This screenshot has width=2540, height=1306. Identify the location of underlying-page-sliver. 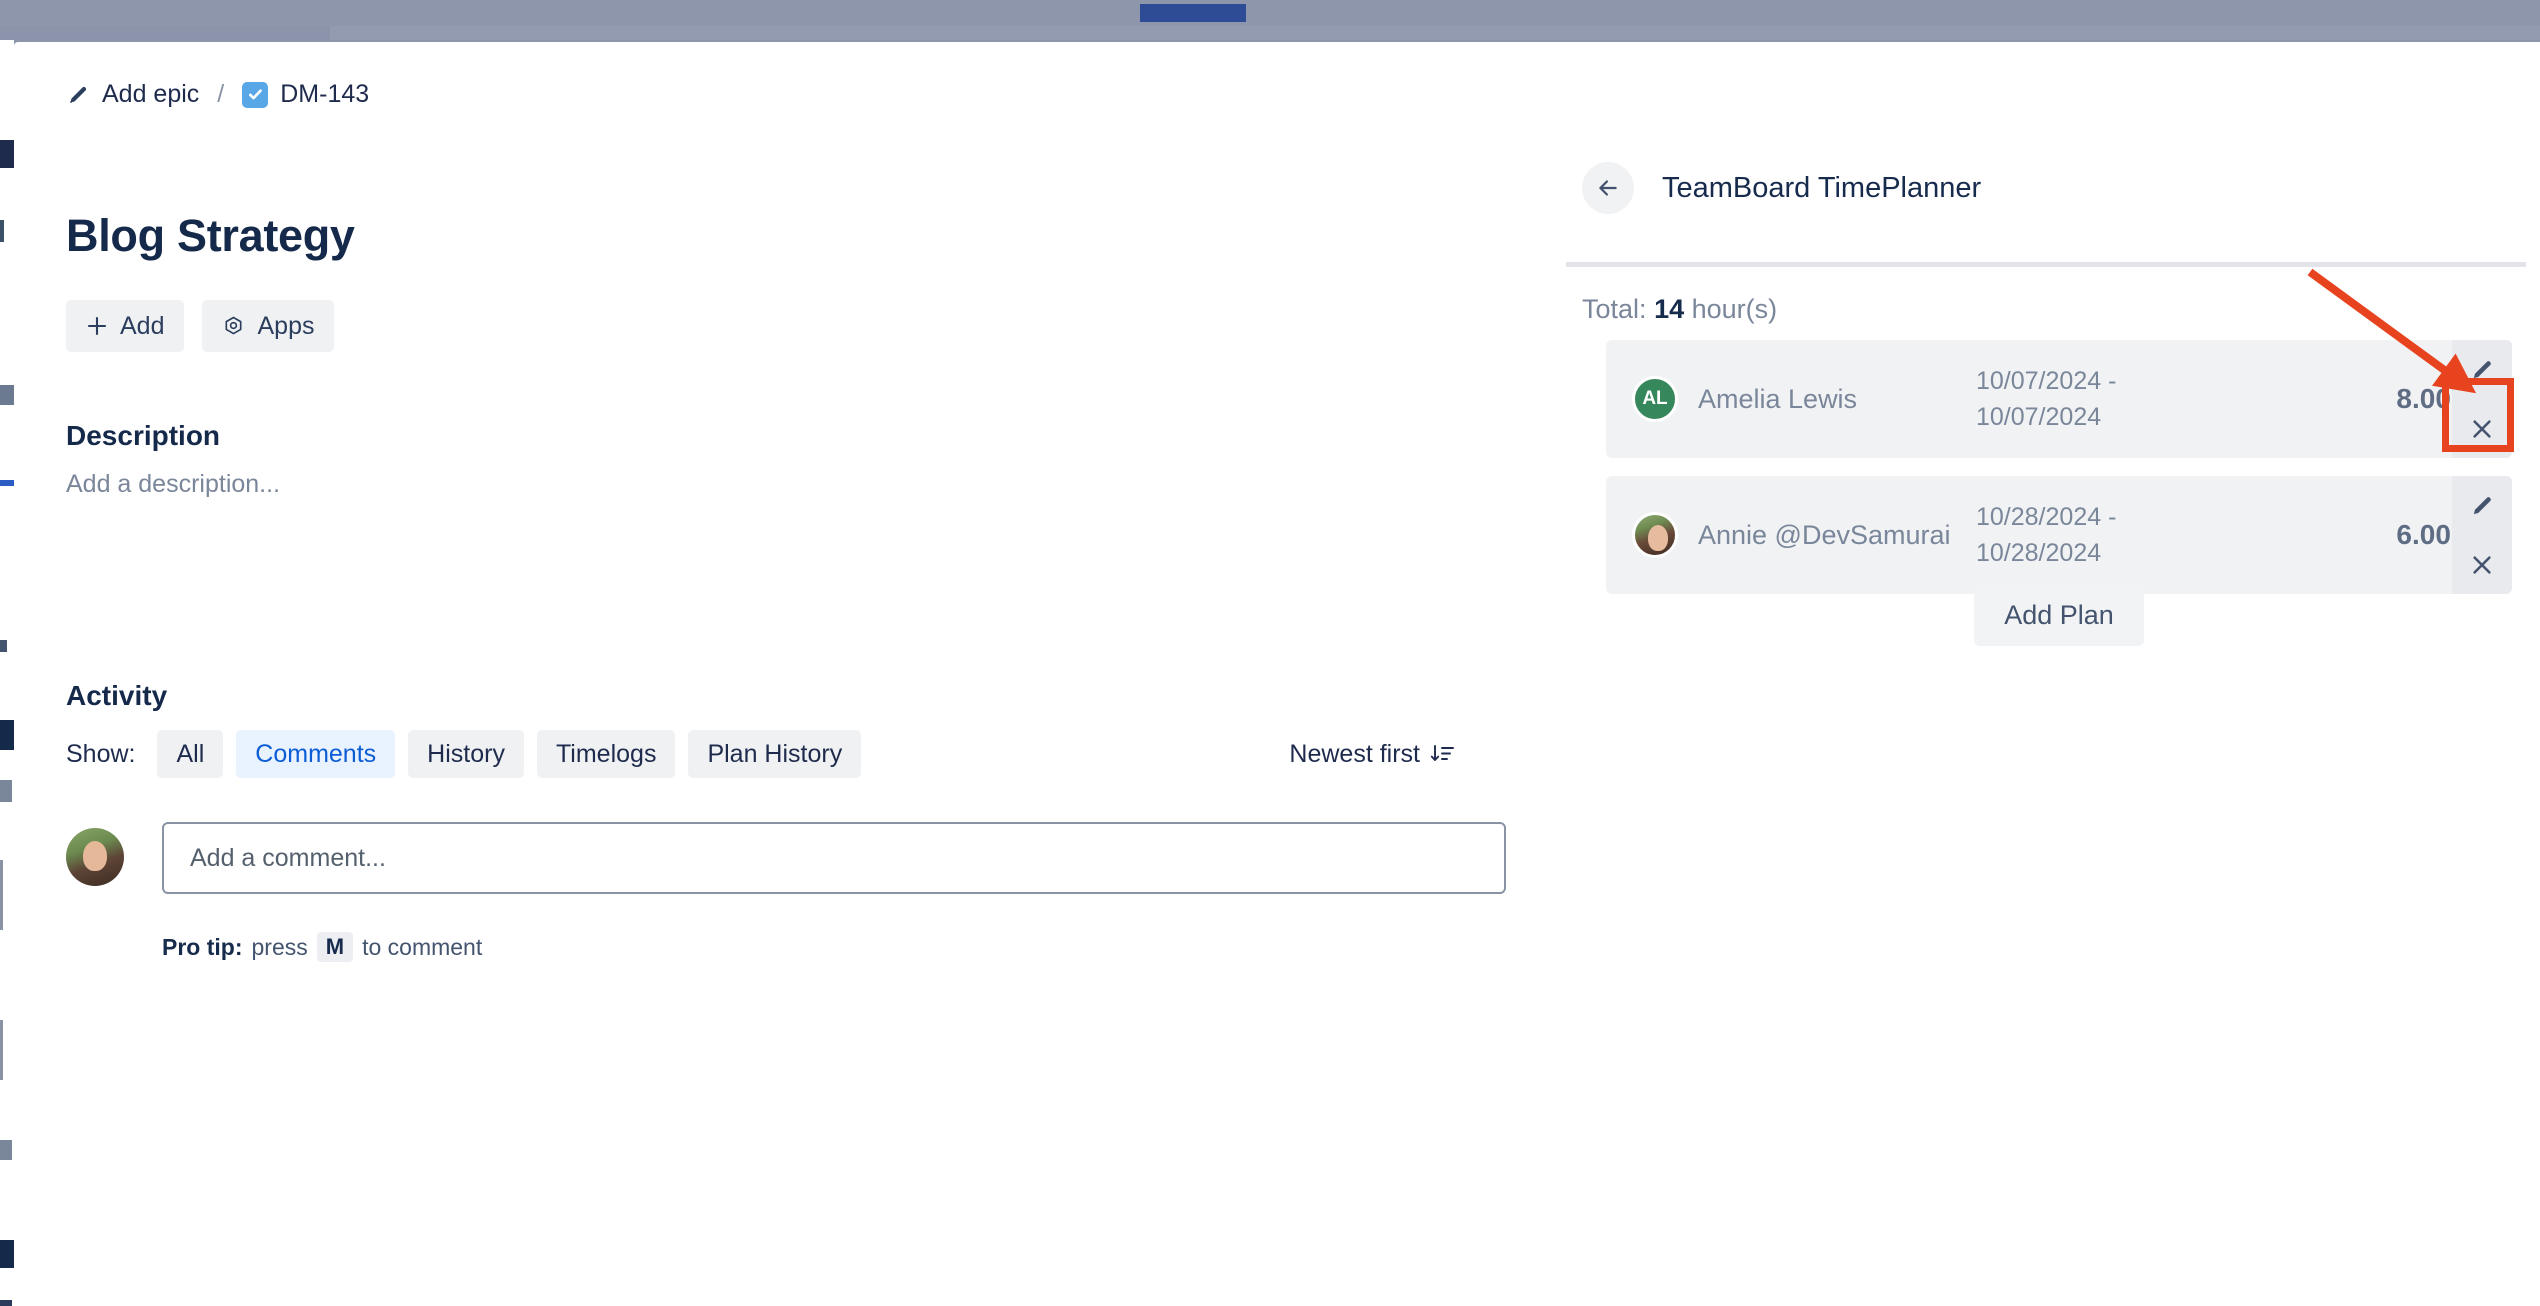
(7, 673).